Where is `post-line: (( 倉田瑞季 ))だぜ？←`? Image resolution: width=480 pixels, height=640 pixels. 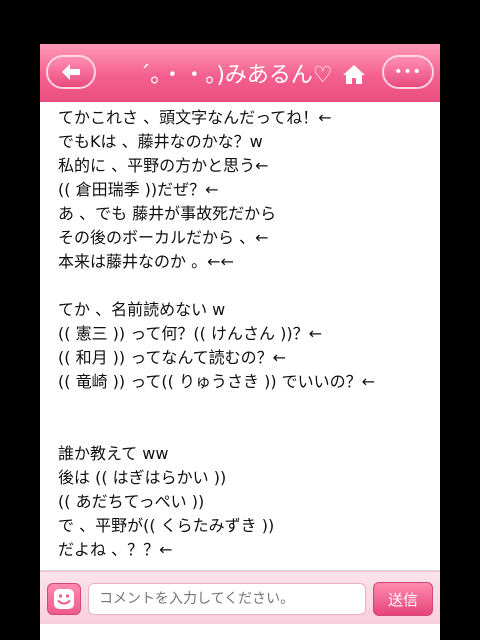
post-line: (( 倉田瑞季 ))だぜ？← is located at coordinates (138, 189).